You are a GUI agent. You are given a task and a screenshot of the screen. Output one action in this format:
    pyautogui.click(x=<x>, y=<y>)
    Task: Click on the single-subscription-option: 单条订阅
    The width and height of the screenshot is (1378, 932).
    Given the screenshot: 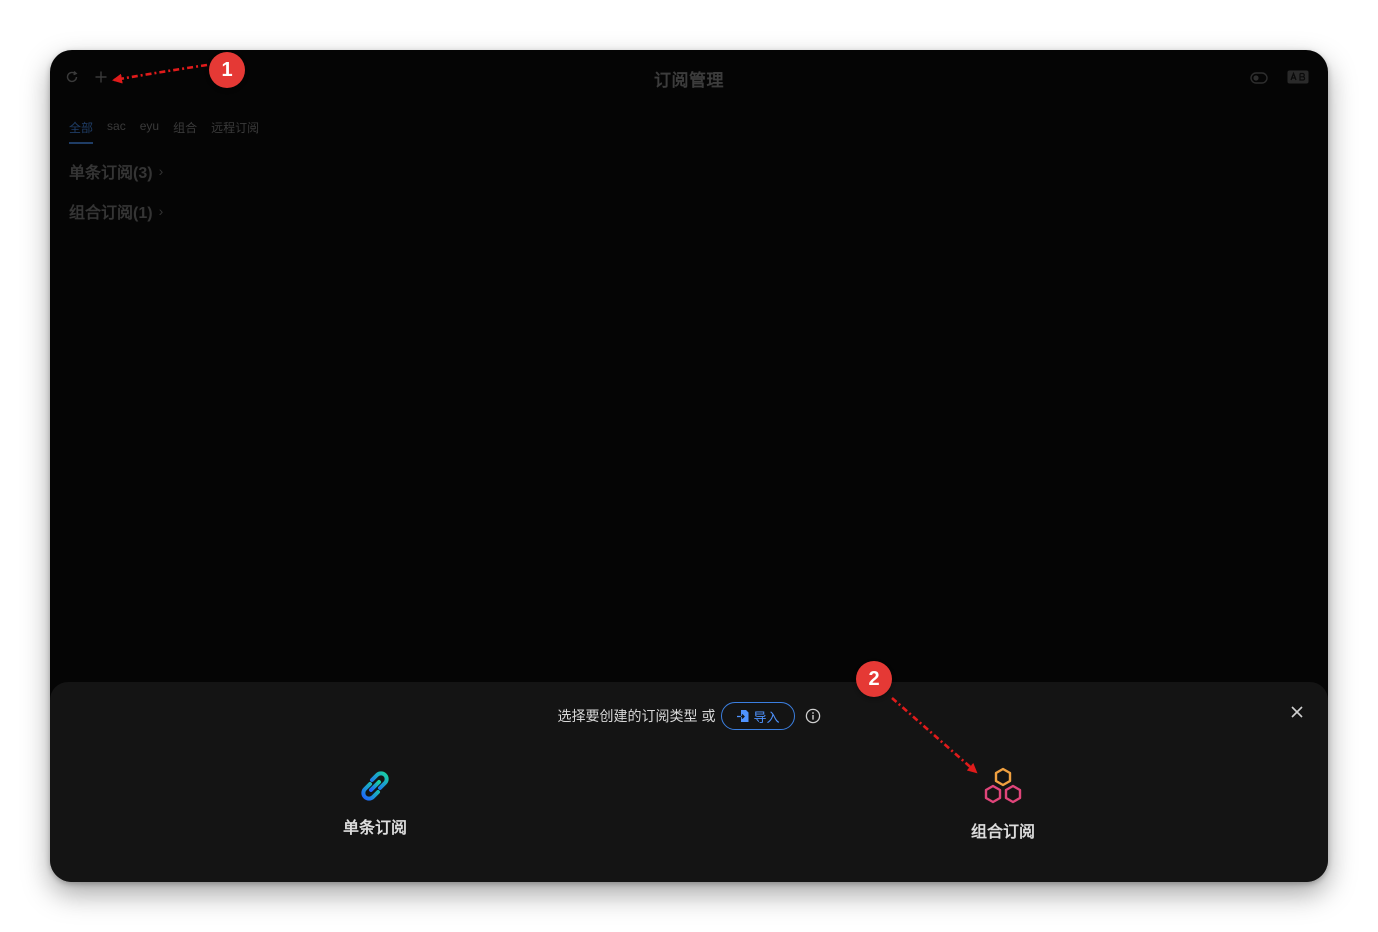 What is the action you would take?
    pyautogui.click(x=375, y=802)
    